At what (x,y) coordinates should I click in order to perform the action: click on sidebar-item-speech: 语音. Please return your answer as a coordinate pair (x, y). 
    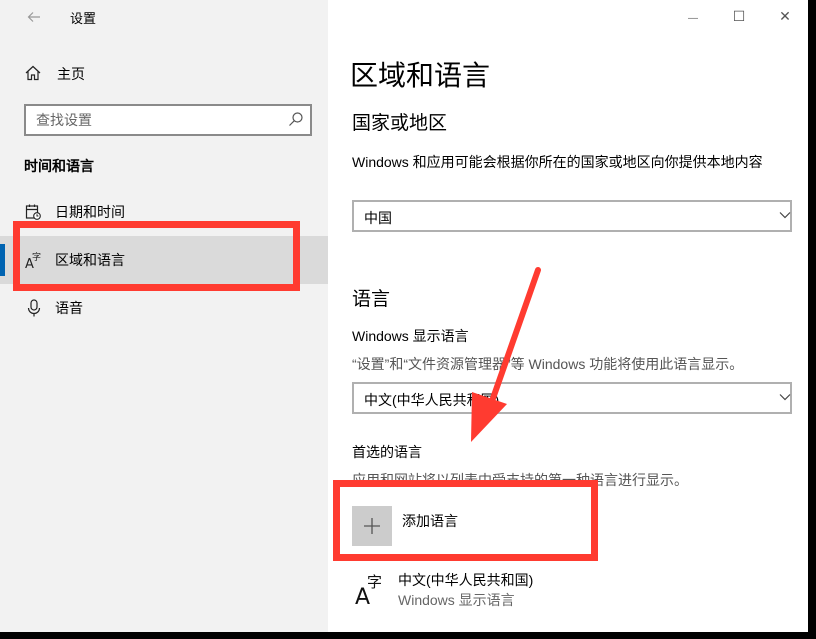
    Looking at the image, I should click on (164, 308).